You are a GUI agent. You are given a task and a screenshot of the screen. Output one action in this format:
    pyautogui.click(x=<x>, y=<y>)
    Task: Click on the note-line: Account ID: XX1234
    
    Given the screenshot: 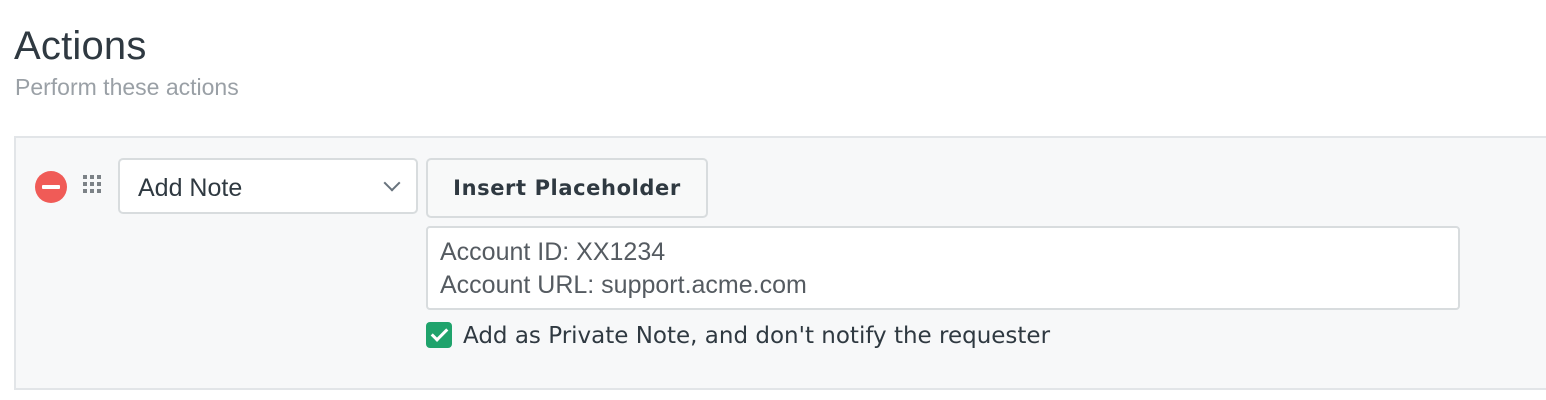 What is the action you would take?
    pyautogui.click(x=553, y=252)
    